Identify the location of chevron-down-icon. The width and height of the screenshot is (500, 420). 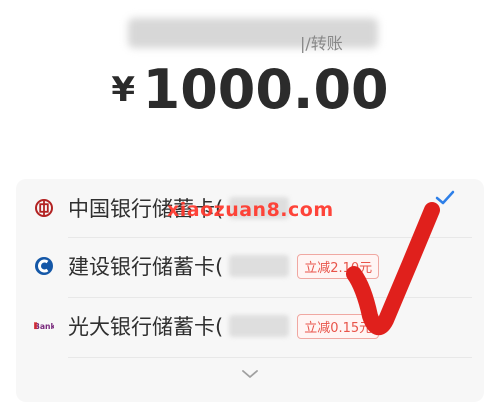
(250, 374).